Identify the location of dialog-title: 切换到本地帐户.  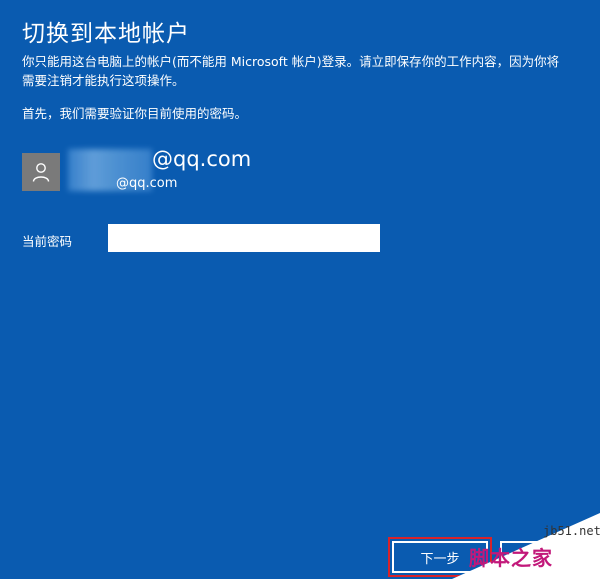
(106, 34).